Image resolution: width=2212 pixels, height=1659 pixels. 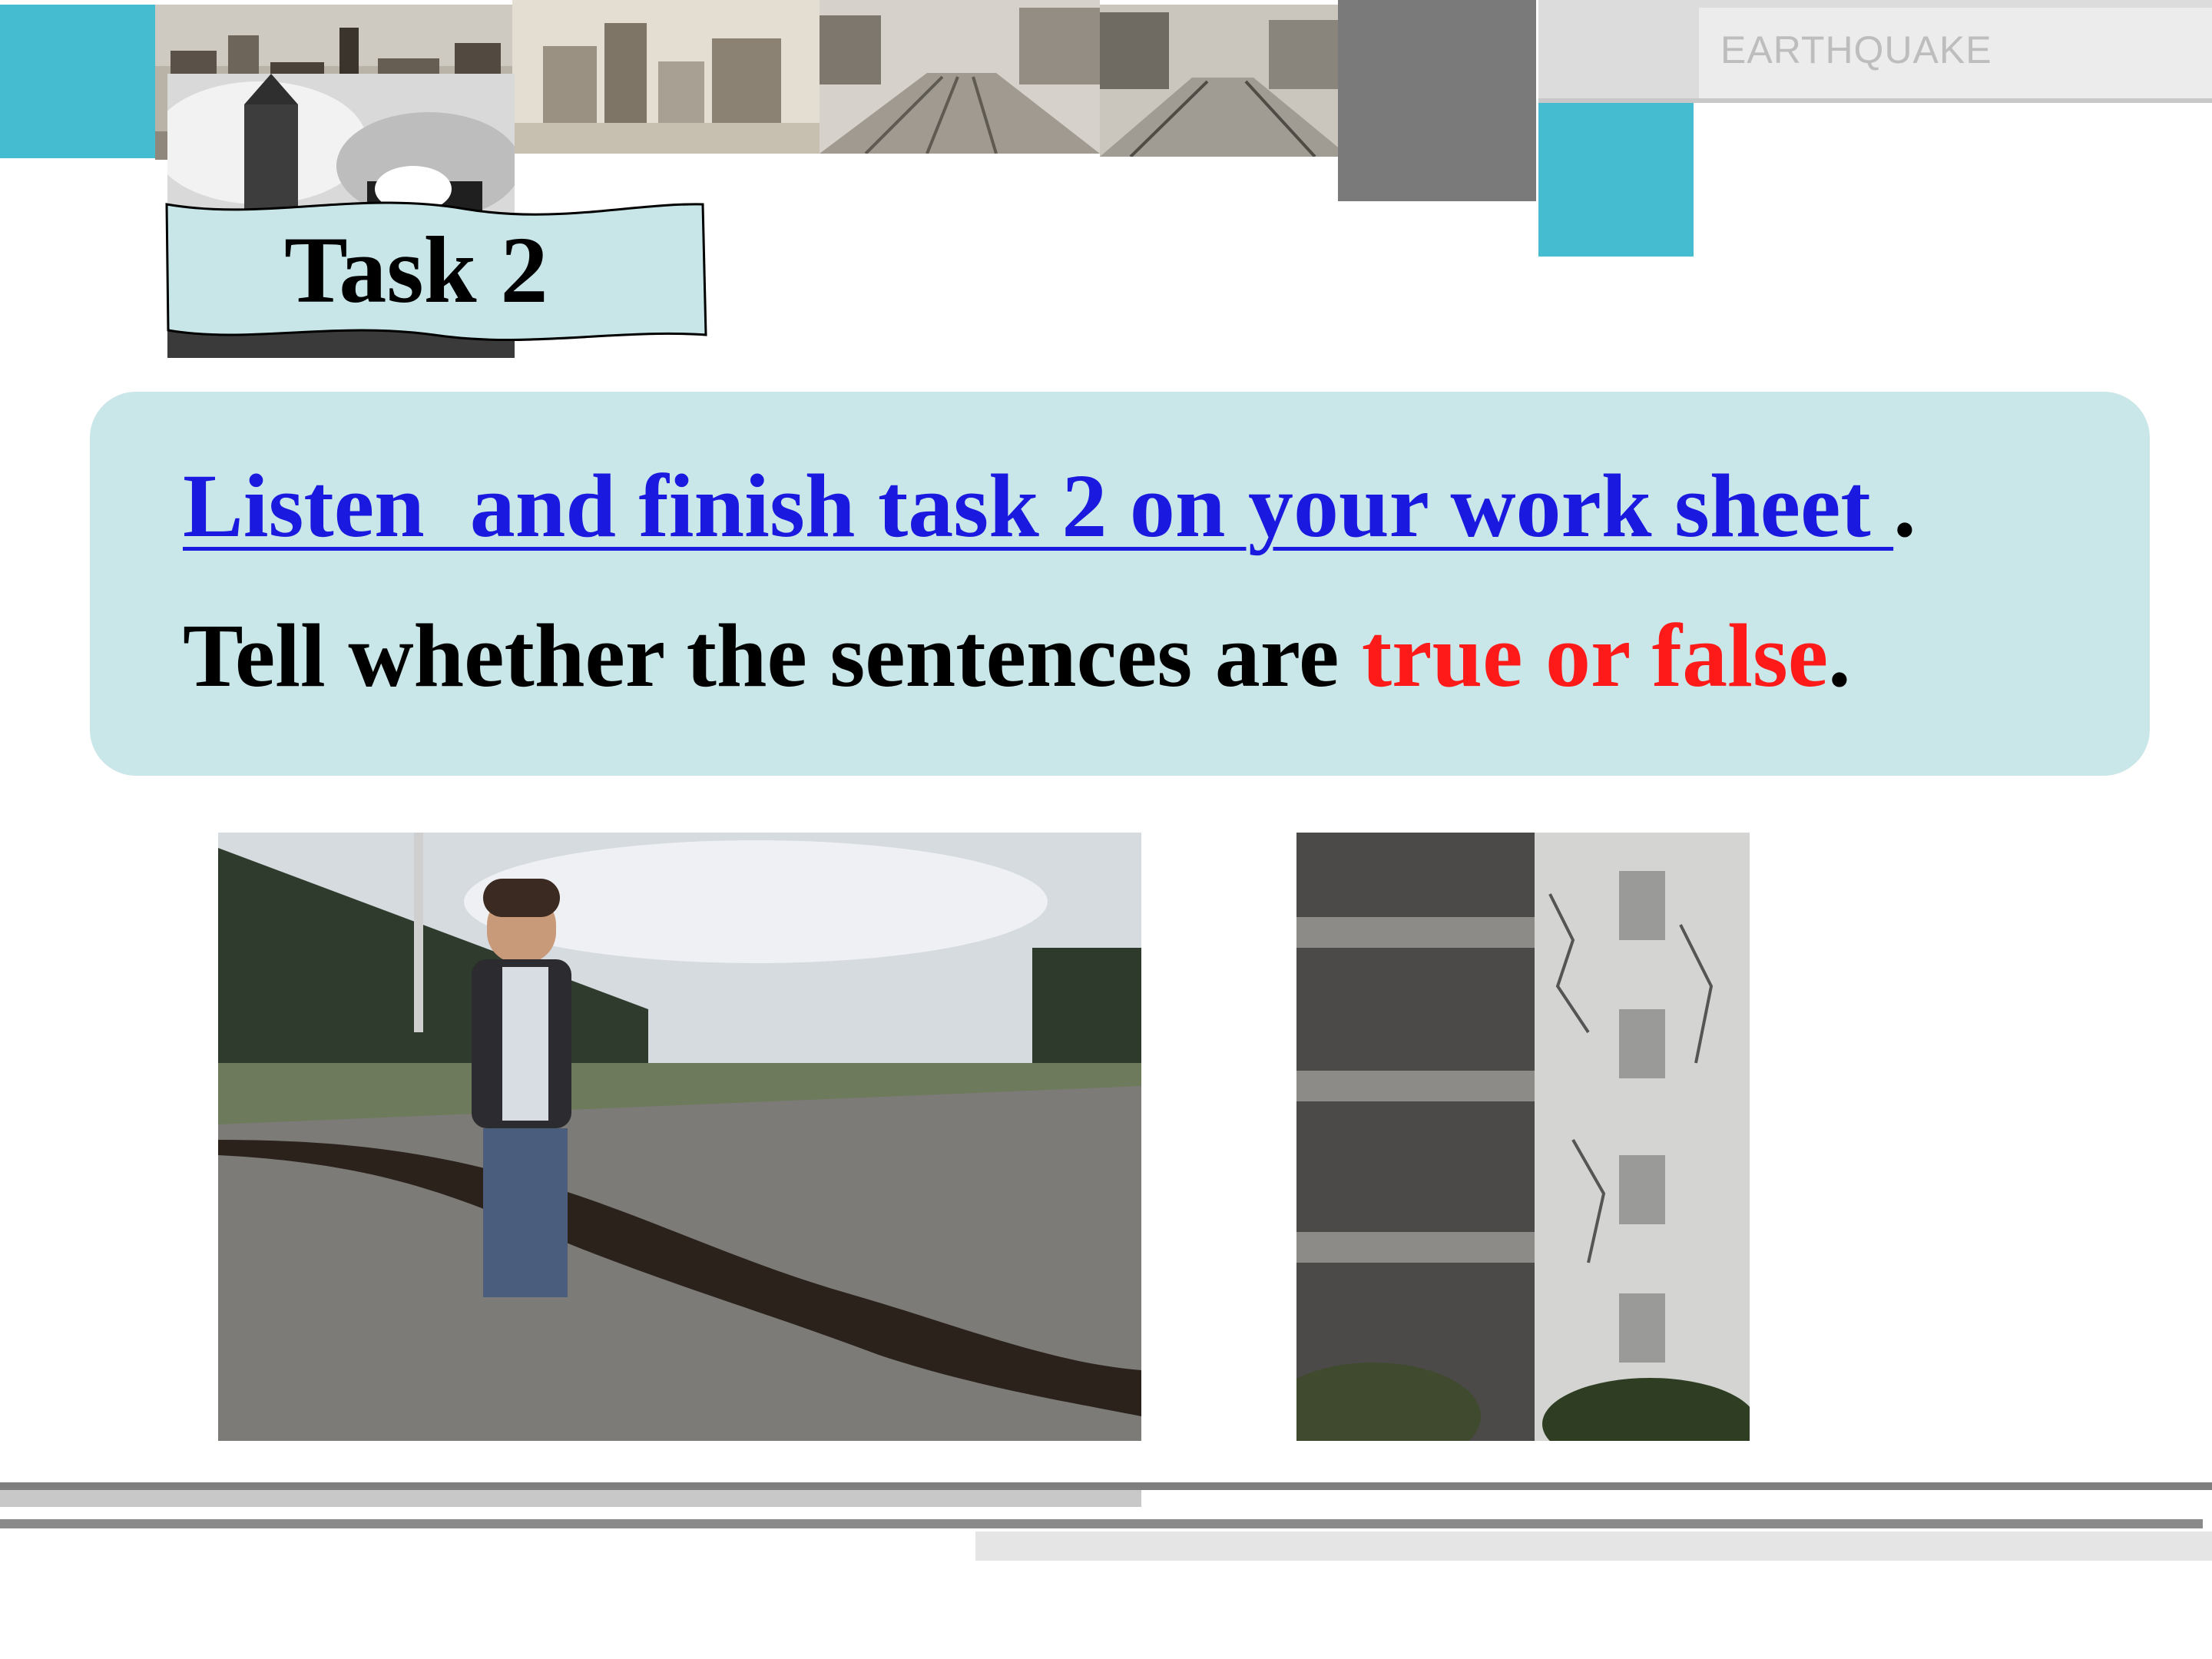 What do you see at coordinates (960, 77) in the screenshot?
I see `broken-street-photo` at bounding box center [960, 77].